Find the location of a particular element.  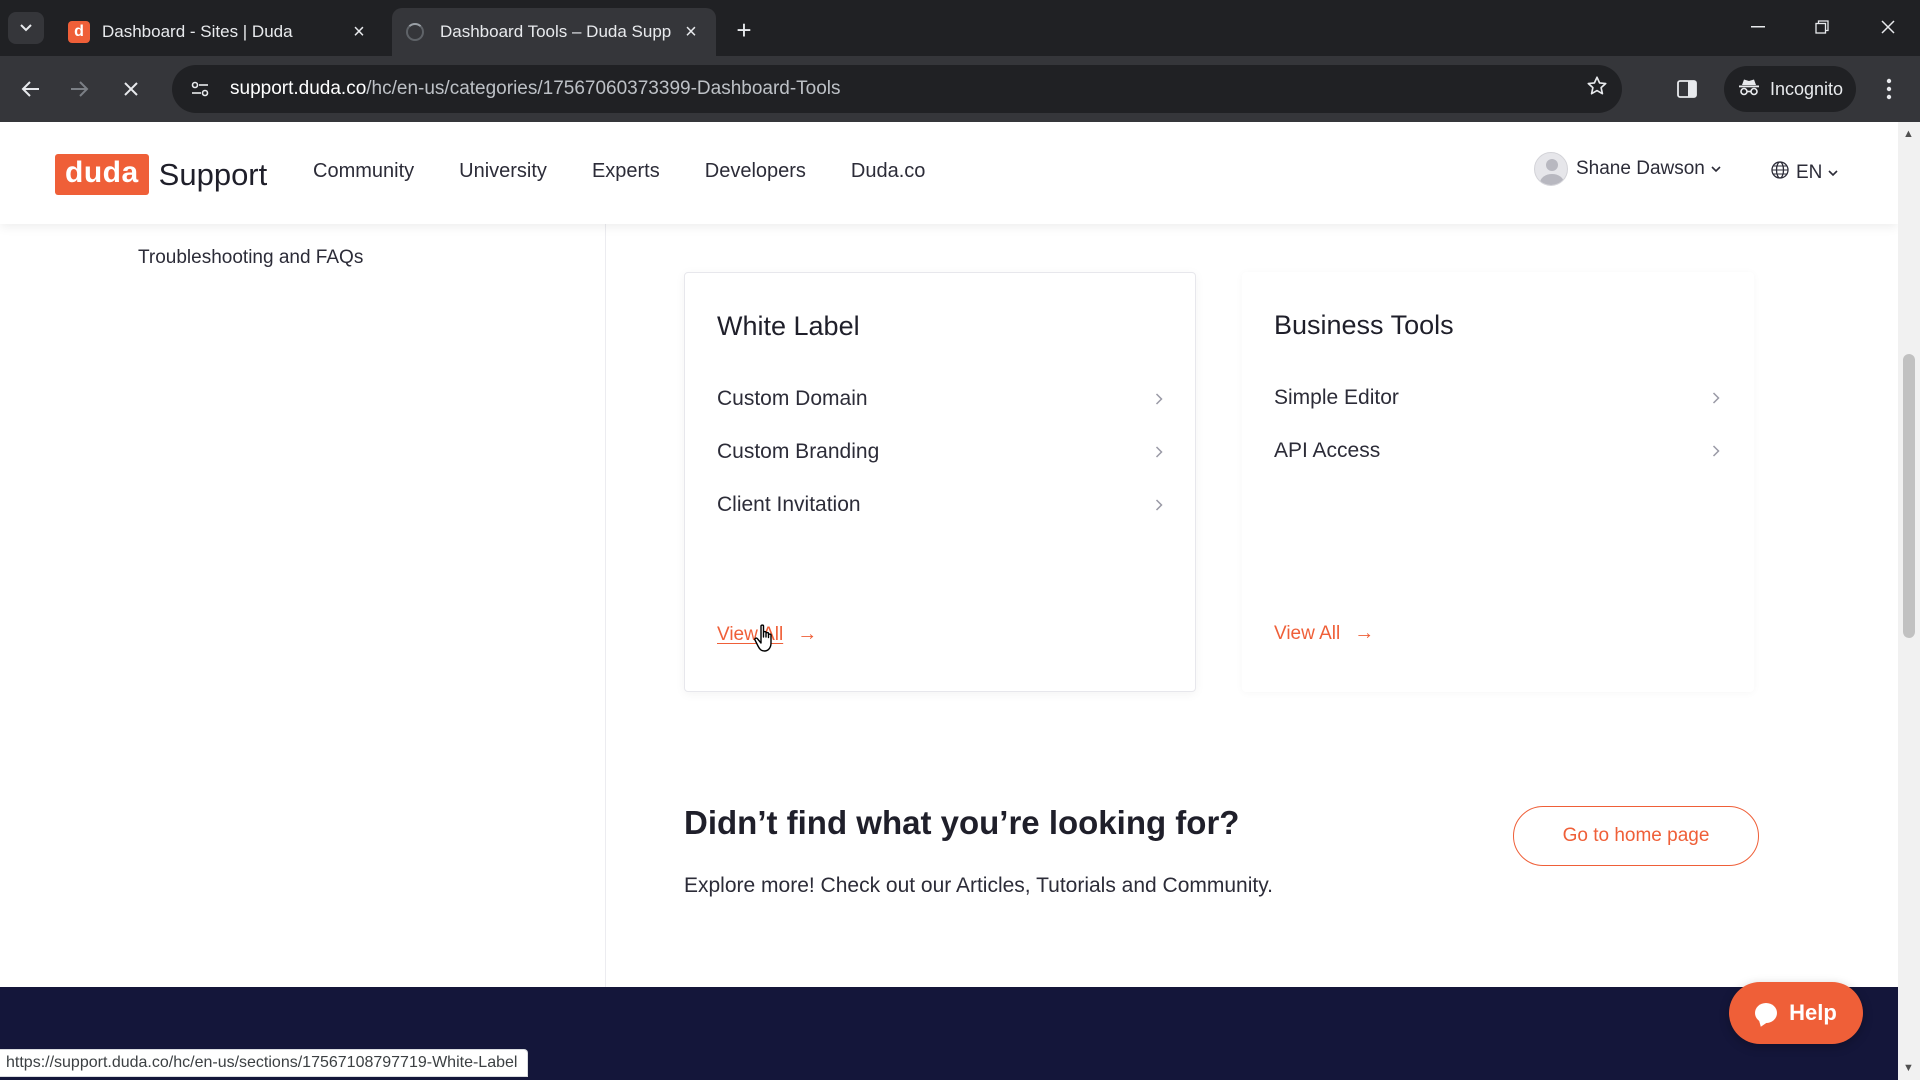

minimize-window-button is located at coordinates (1758, 27).